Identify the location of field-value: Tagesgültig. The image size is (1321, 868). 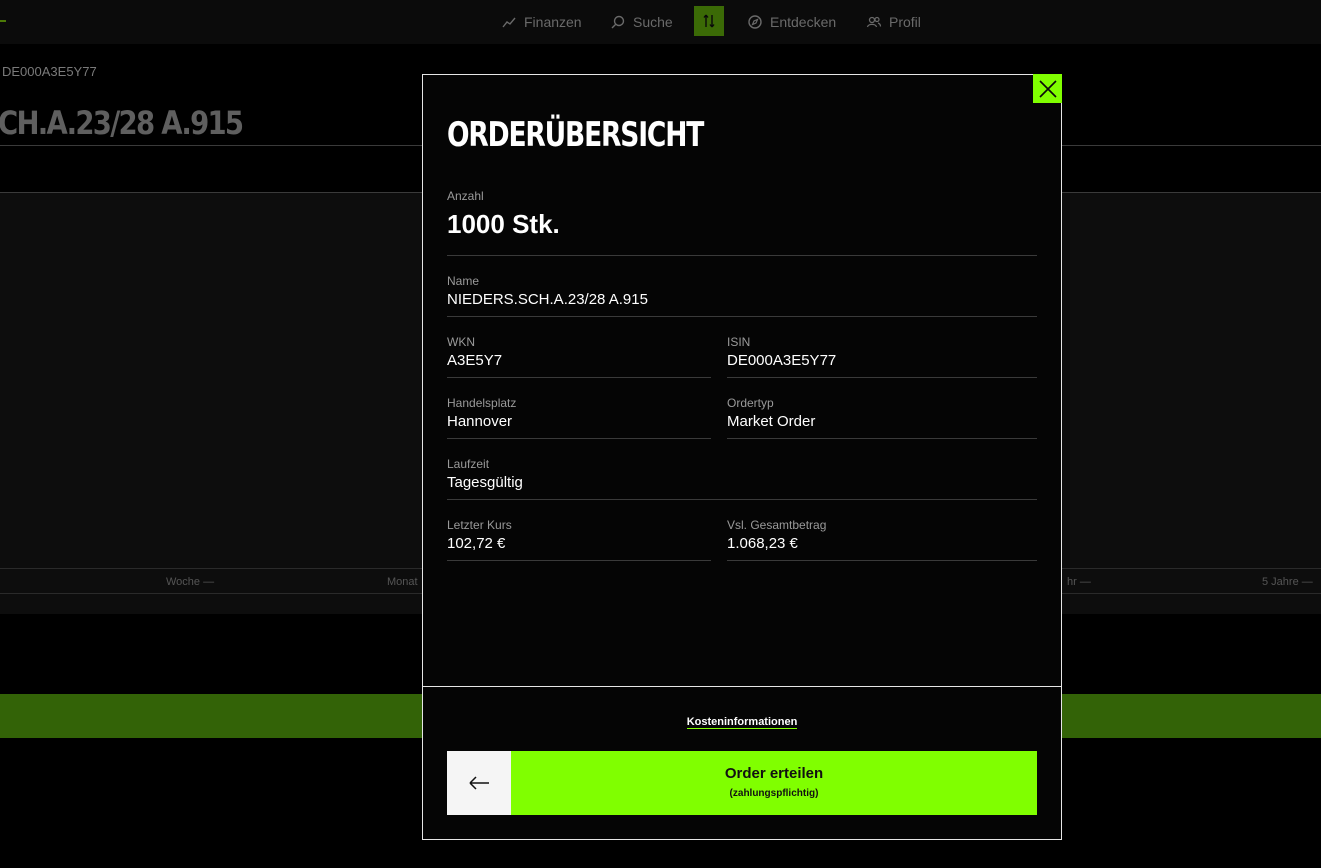
(485, 482).